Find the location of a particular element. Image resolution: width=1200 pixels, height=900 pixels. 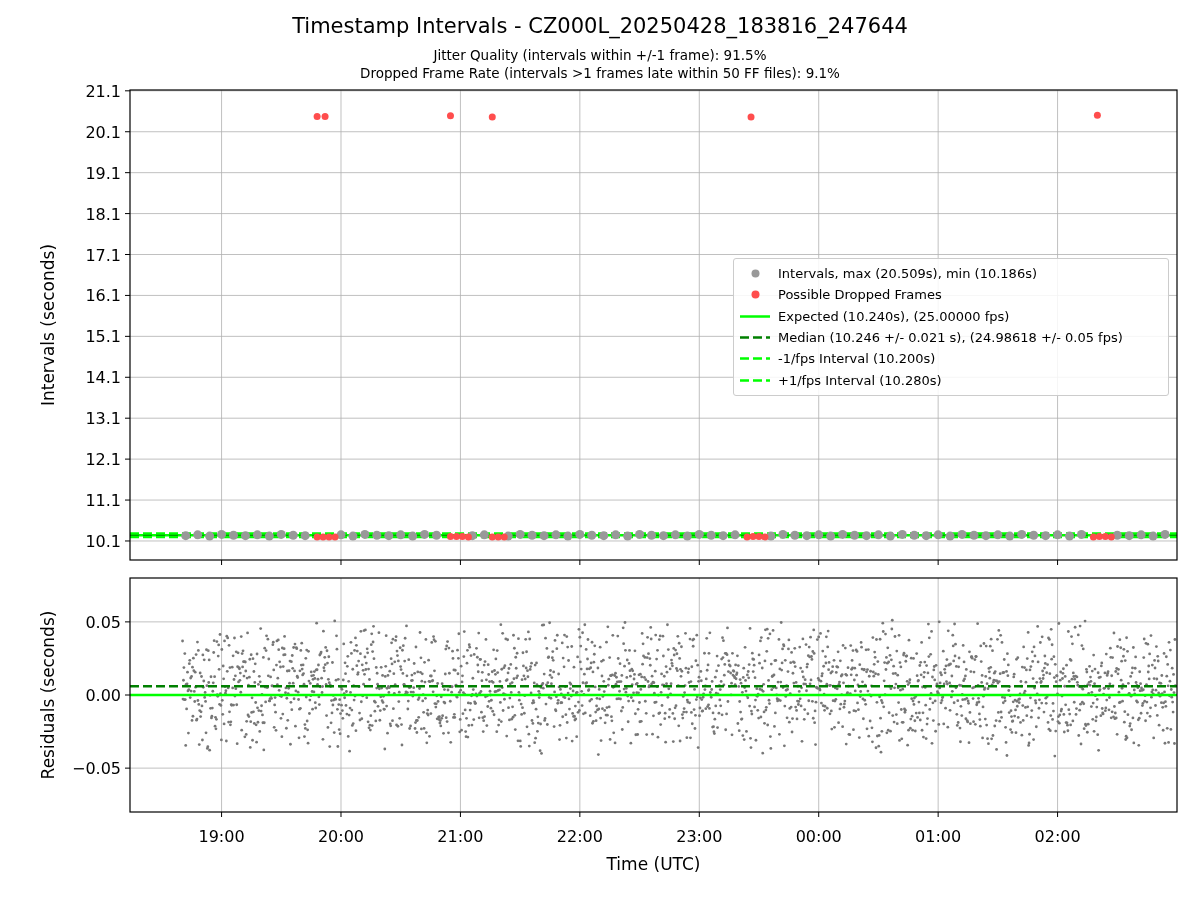

tick-label: 19.1 is located at coordinates (103, 173).